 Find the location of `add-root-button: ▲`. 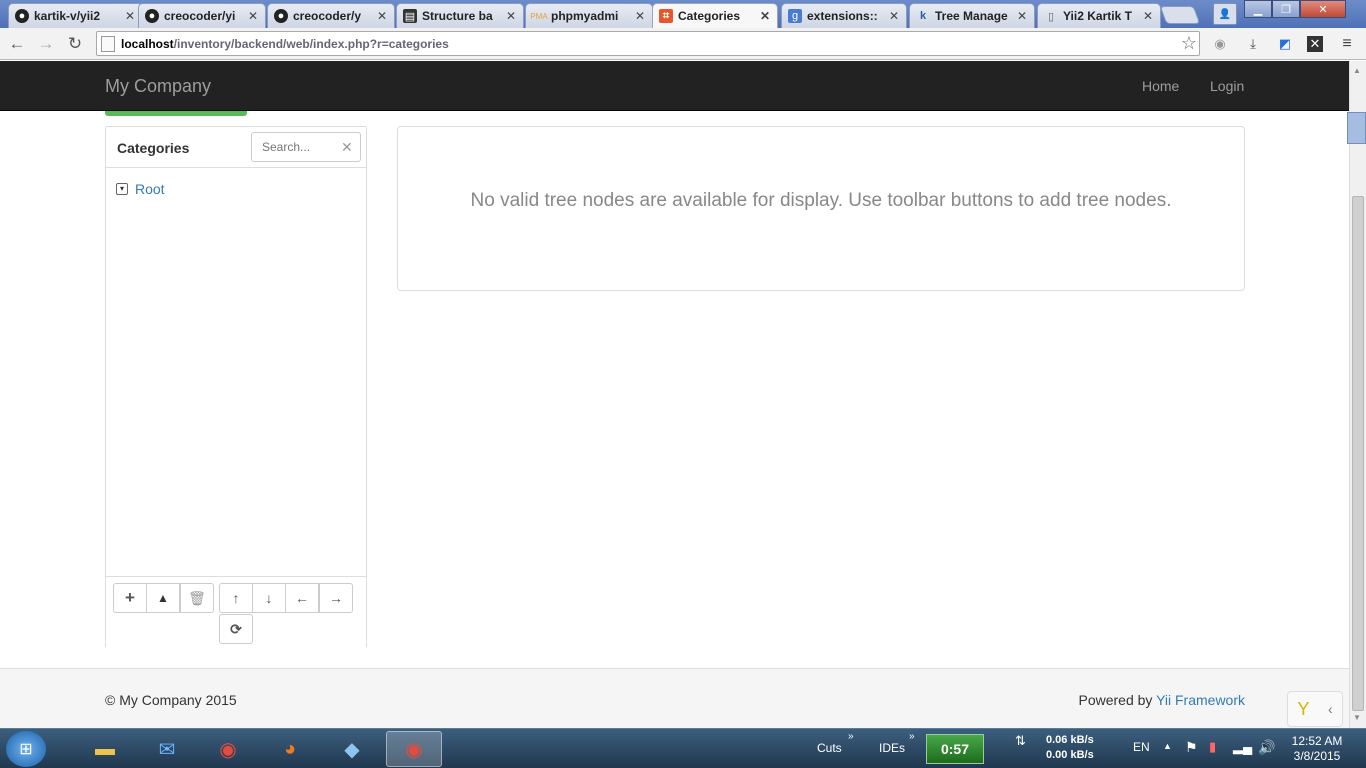

add-root-button: ▲ is located at coordinates (163, 598).